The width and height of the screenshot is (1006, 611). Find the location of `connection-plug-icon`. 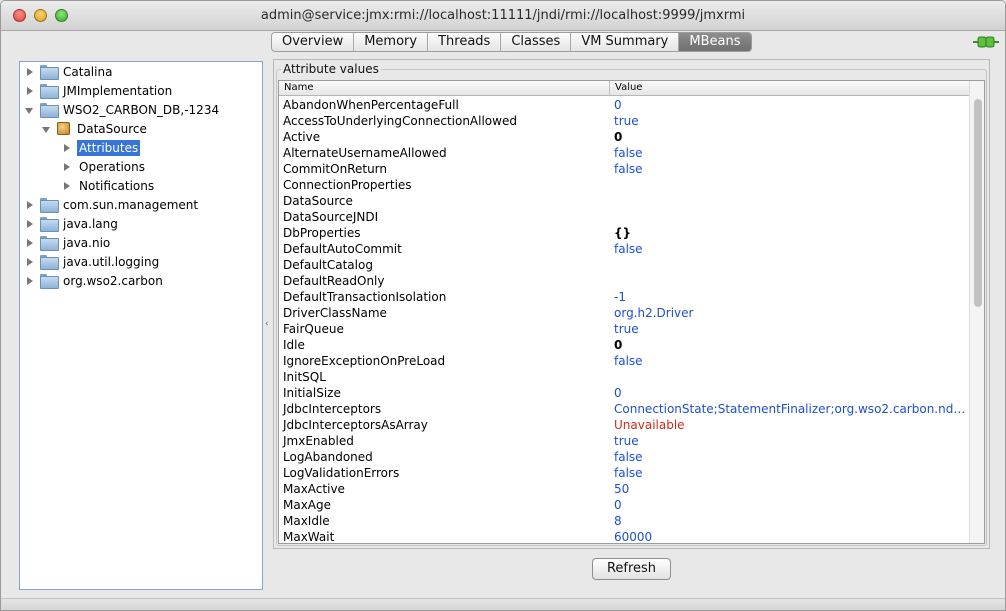

connection-plug-icon is located at coordinates (986, 42).